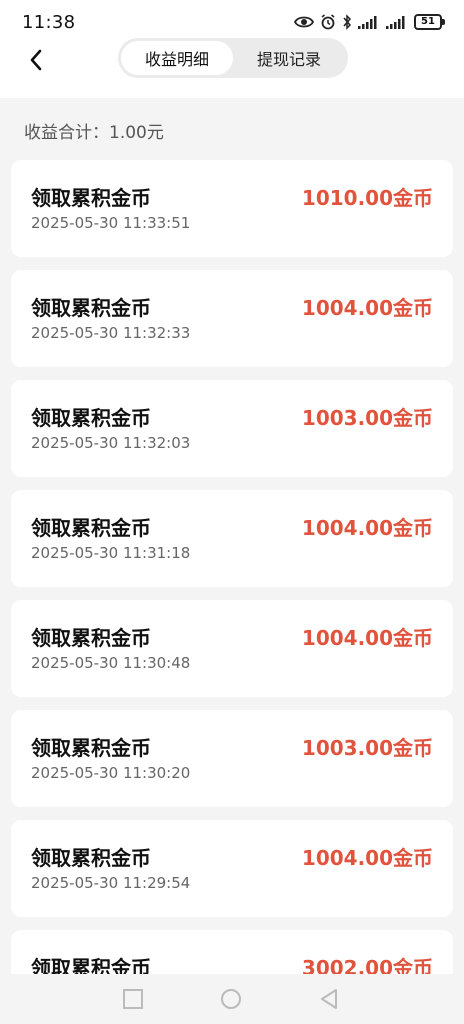  I want to click on list-item: 领取累积金币 2025-05-30 11:33:51 1010.00金币, so click(232, 208).